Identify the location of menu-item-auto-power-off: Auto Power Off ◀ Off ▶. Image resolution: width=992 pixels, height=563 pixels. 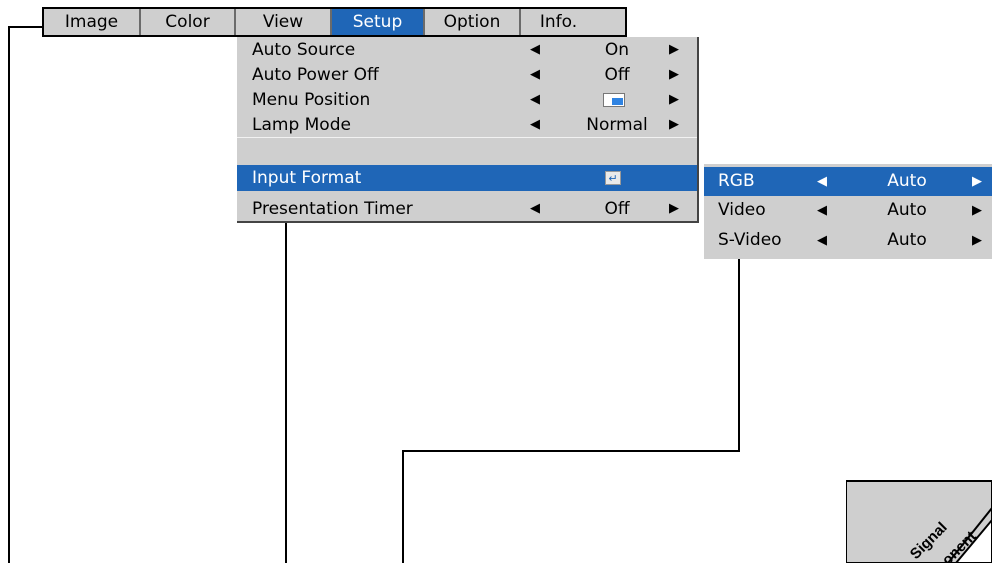
(467, 75).